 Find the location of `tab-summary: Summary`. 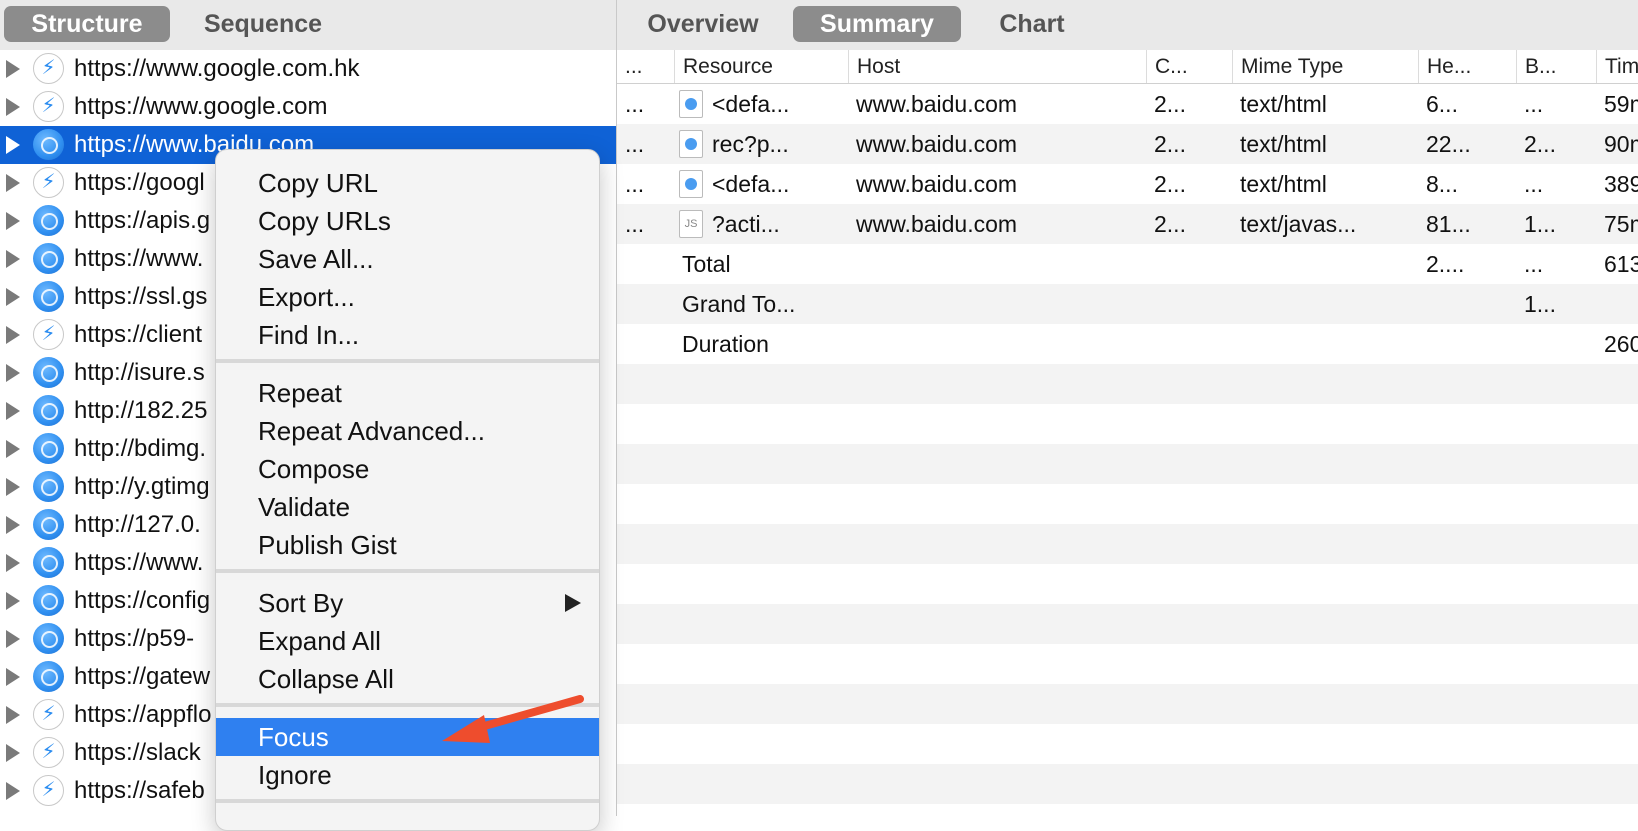

tab-summary: Summary is located at coordinates (877, 24).